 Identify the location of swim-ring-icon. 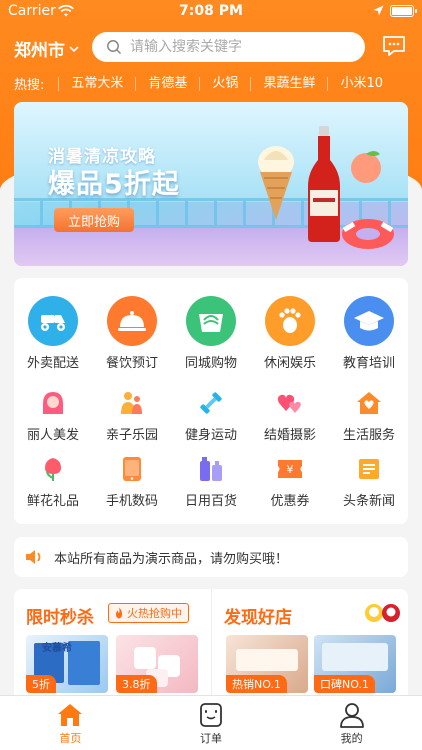
(368, 234).